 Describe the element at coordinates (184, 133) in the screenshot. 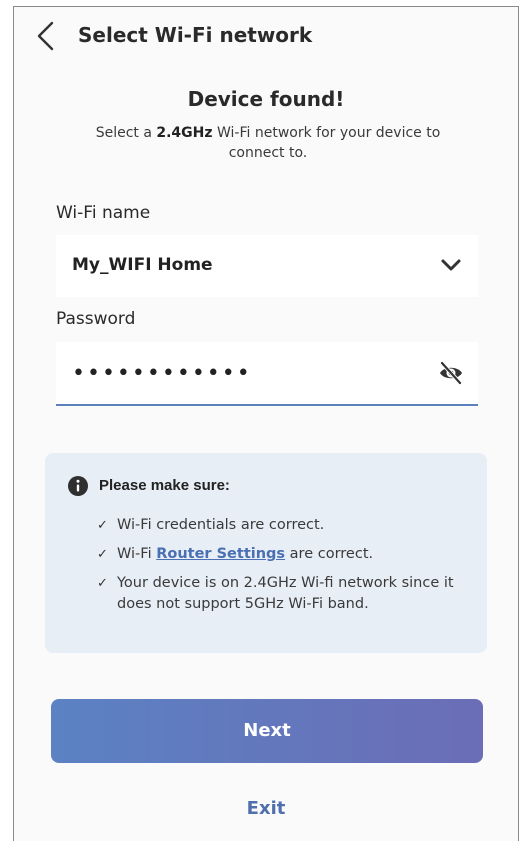

I see `instruction-band: 2.4GHz` at that location.